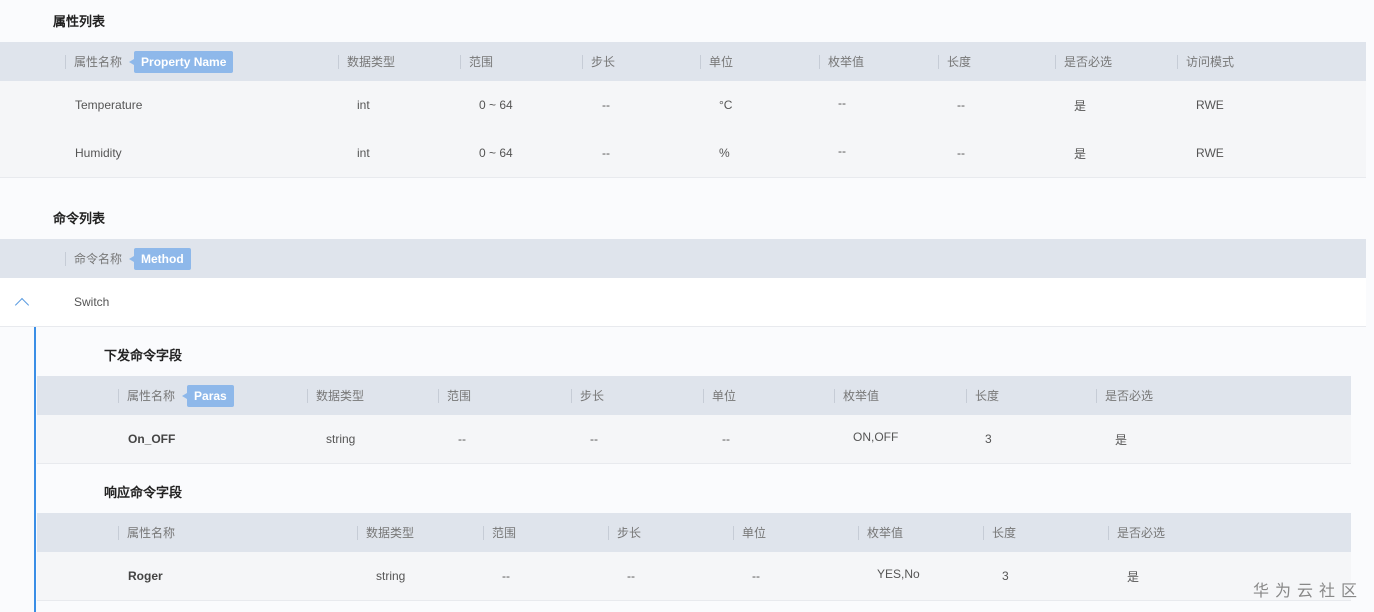  I want to click on header-label: 命令名称, so click(98, 259).